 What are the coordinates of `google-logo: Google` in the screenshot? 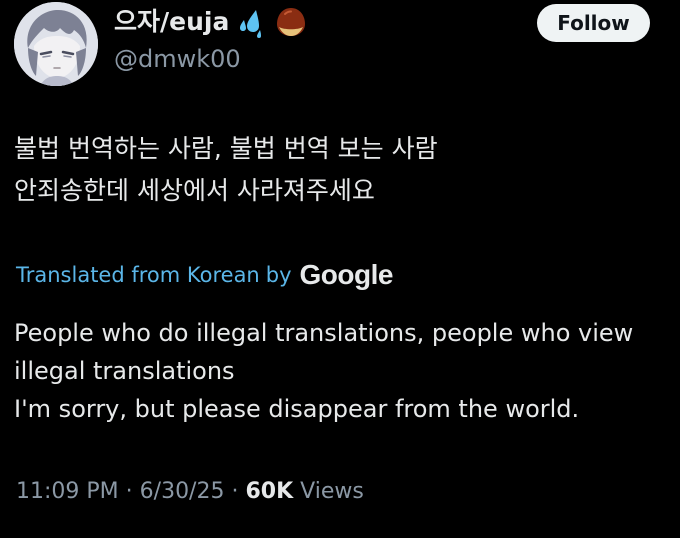 It's located at (346, 274).